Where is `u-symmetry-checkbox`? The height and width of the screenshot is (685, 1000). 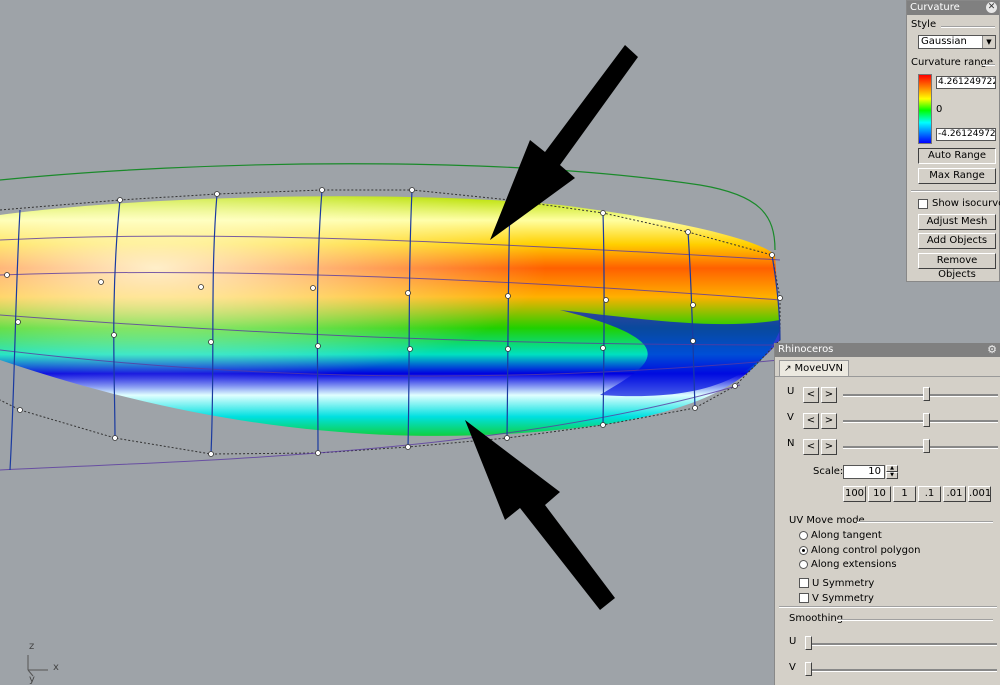 u-symmetry-checkbox is located at coordinates (804, 583).